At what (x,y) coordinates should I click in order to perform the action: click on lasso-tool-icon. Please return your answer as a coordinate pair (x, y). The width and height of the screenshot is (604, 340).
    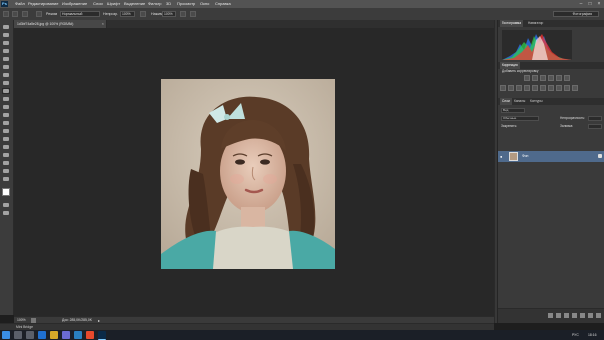
    Looking at the image, I should click on (6, 43).